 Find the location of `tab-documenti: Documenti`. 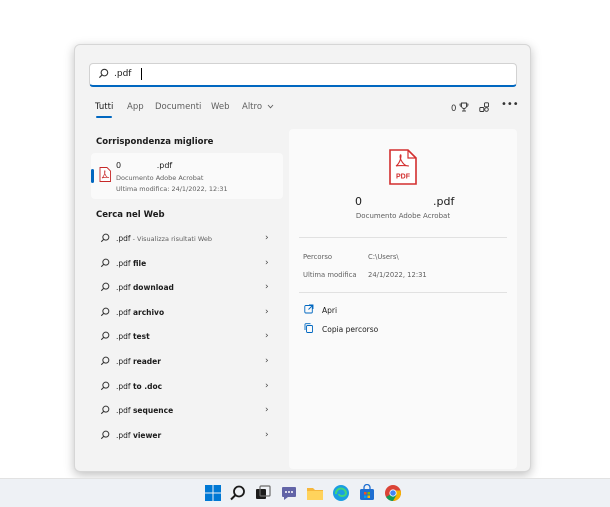

tab-documenti: Documenti is located at coordinates (178, 107).